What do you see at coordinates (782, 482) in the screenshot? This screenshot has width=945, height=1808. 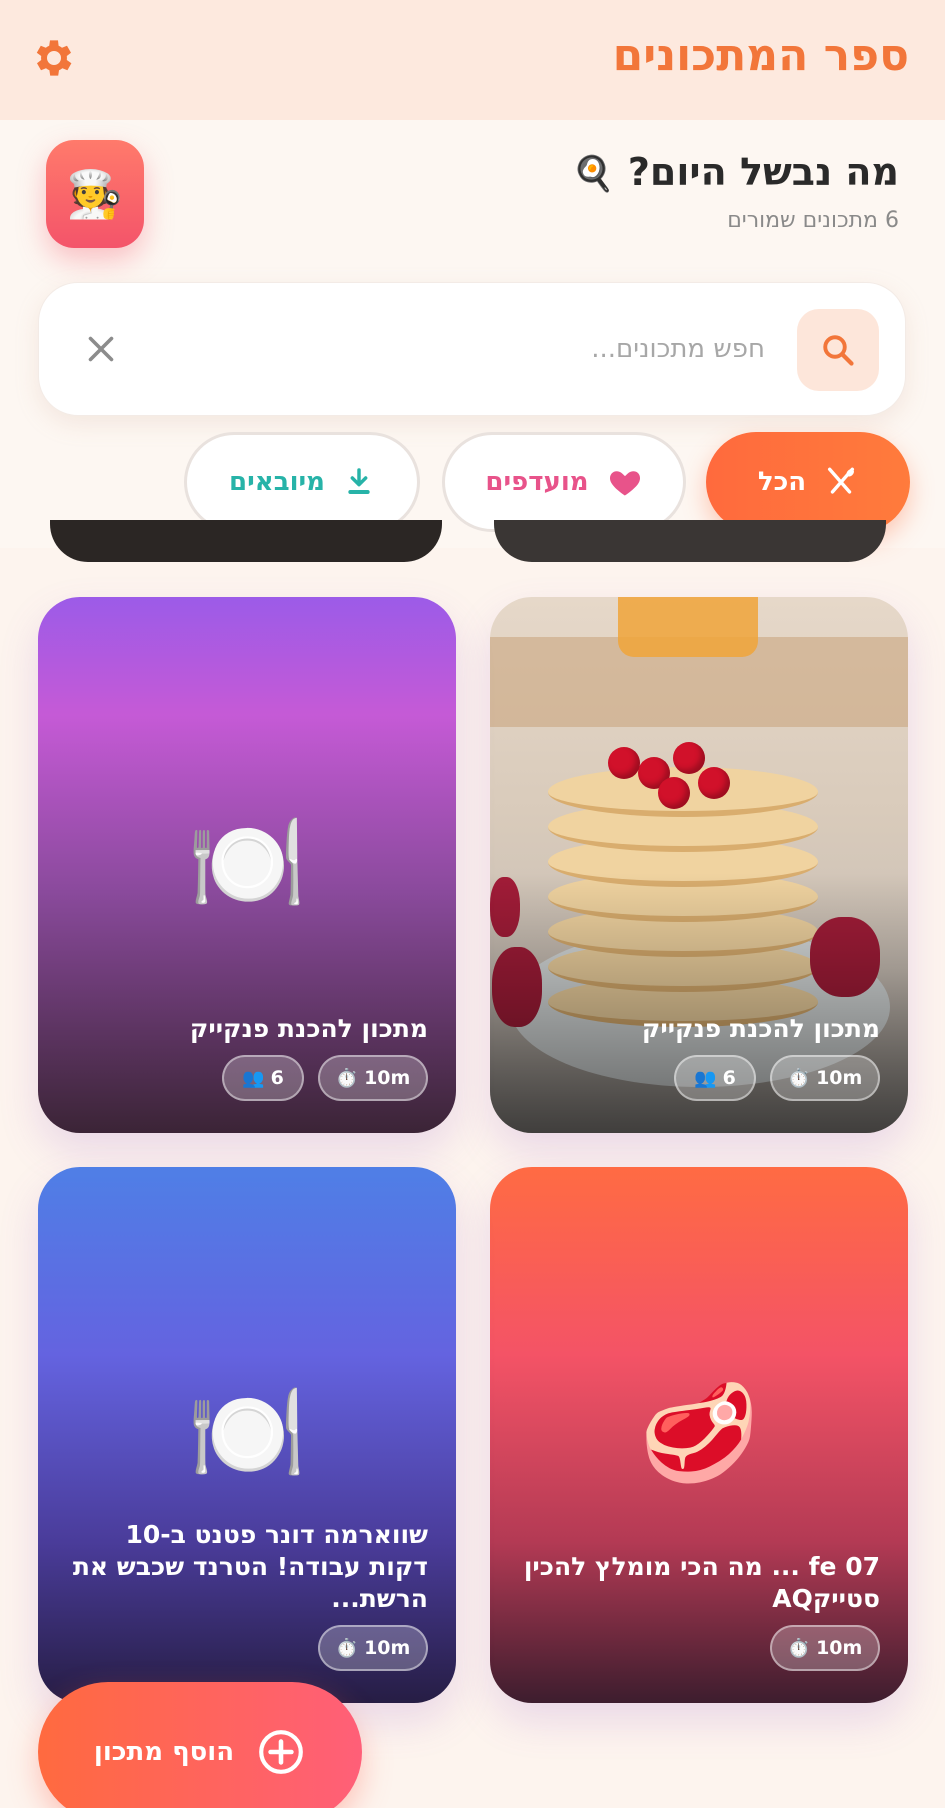 I see `filter-label: הכל` at bounding box center [782, 482].